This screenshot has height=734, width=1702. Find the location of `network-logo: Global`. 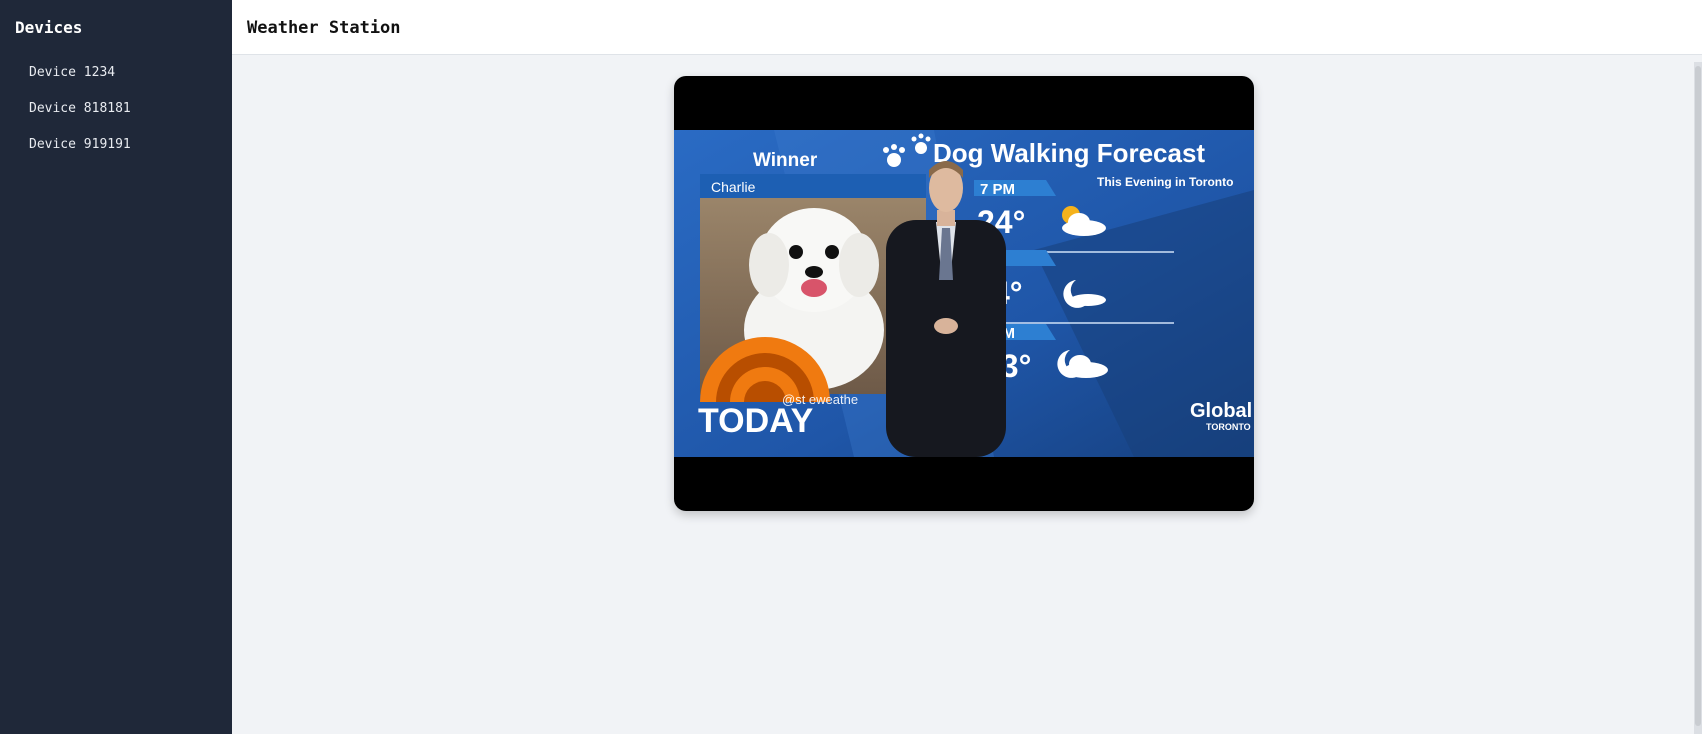

network-logo: Global is located at coordinates (1221, 411).